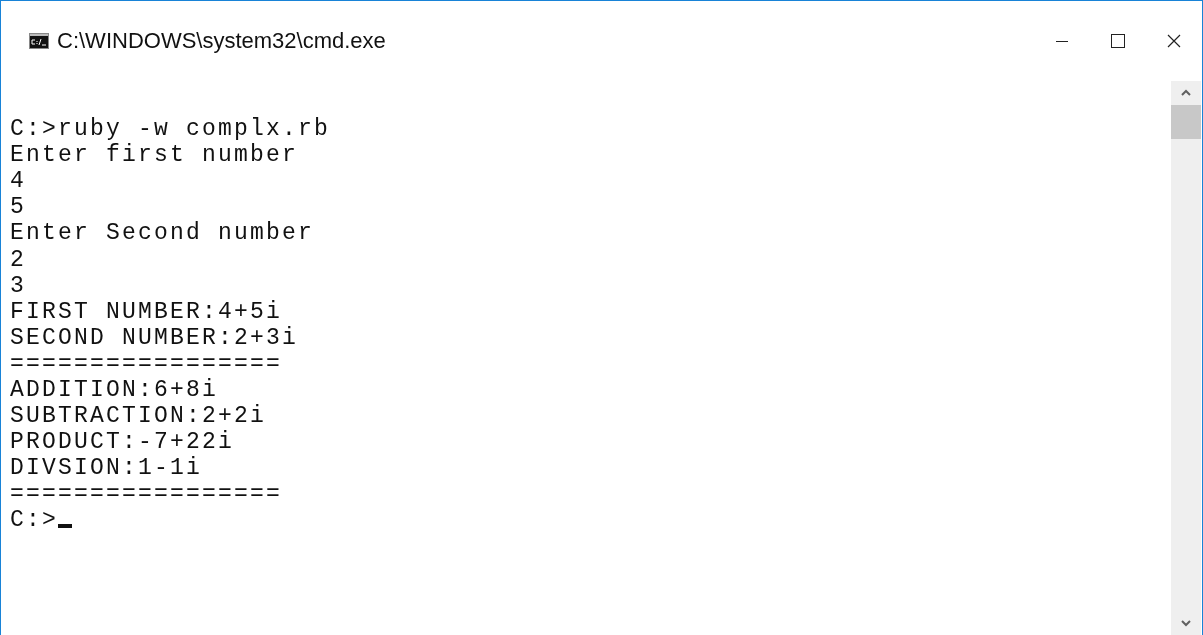 The width and height of the screenshot is (1203, 635). Describe the element at coordinates (1186, 92) in the screenshot. I see `scroll-up-icon` at that location.